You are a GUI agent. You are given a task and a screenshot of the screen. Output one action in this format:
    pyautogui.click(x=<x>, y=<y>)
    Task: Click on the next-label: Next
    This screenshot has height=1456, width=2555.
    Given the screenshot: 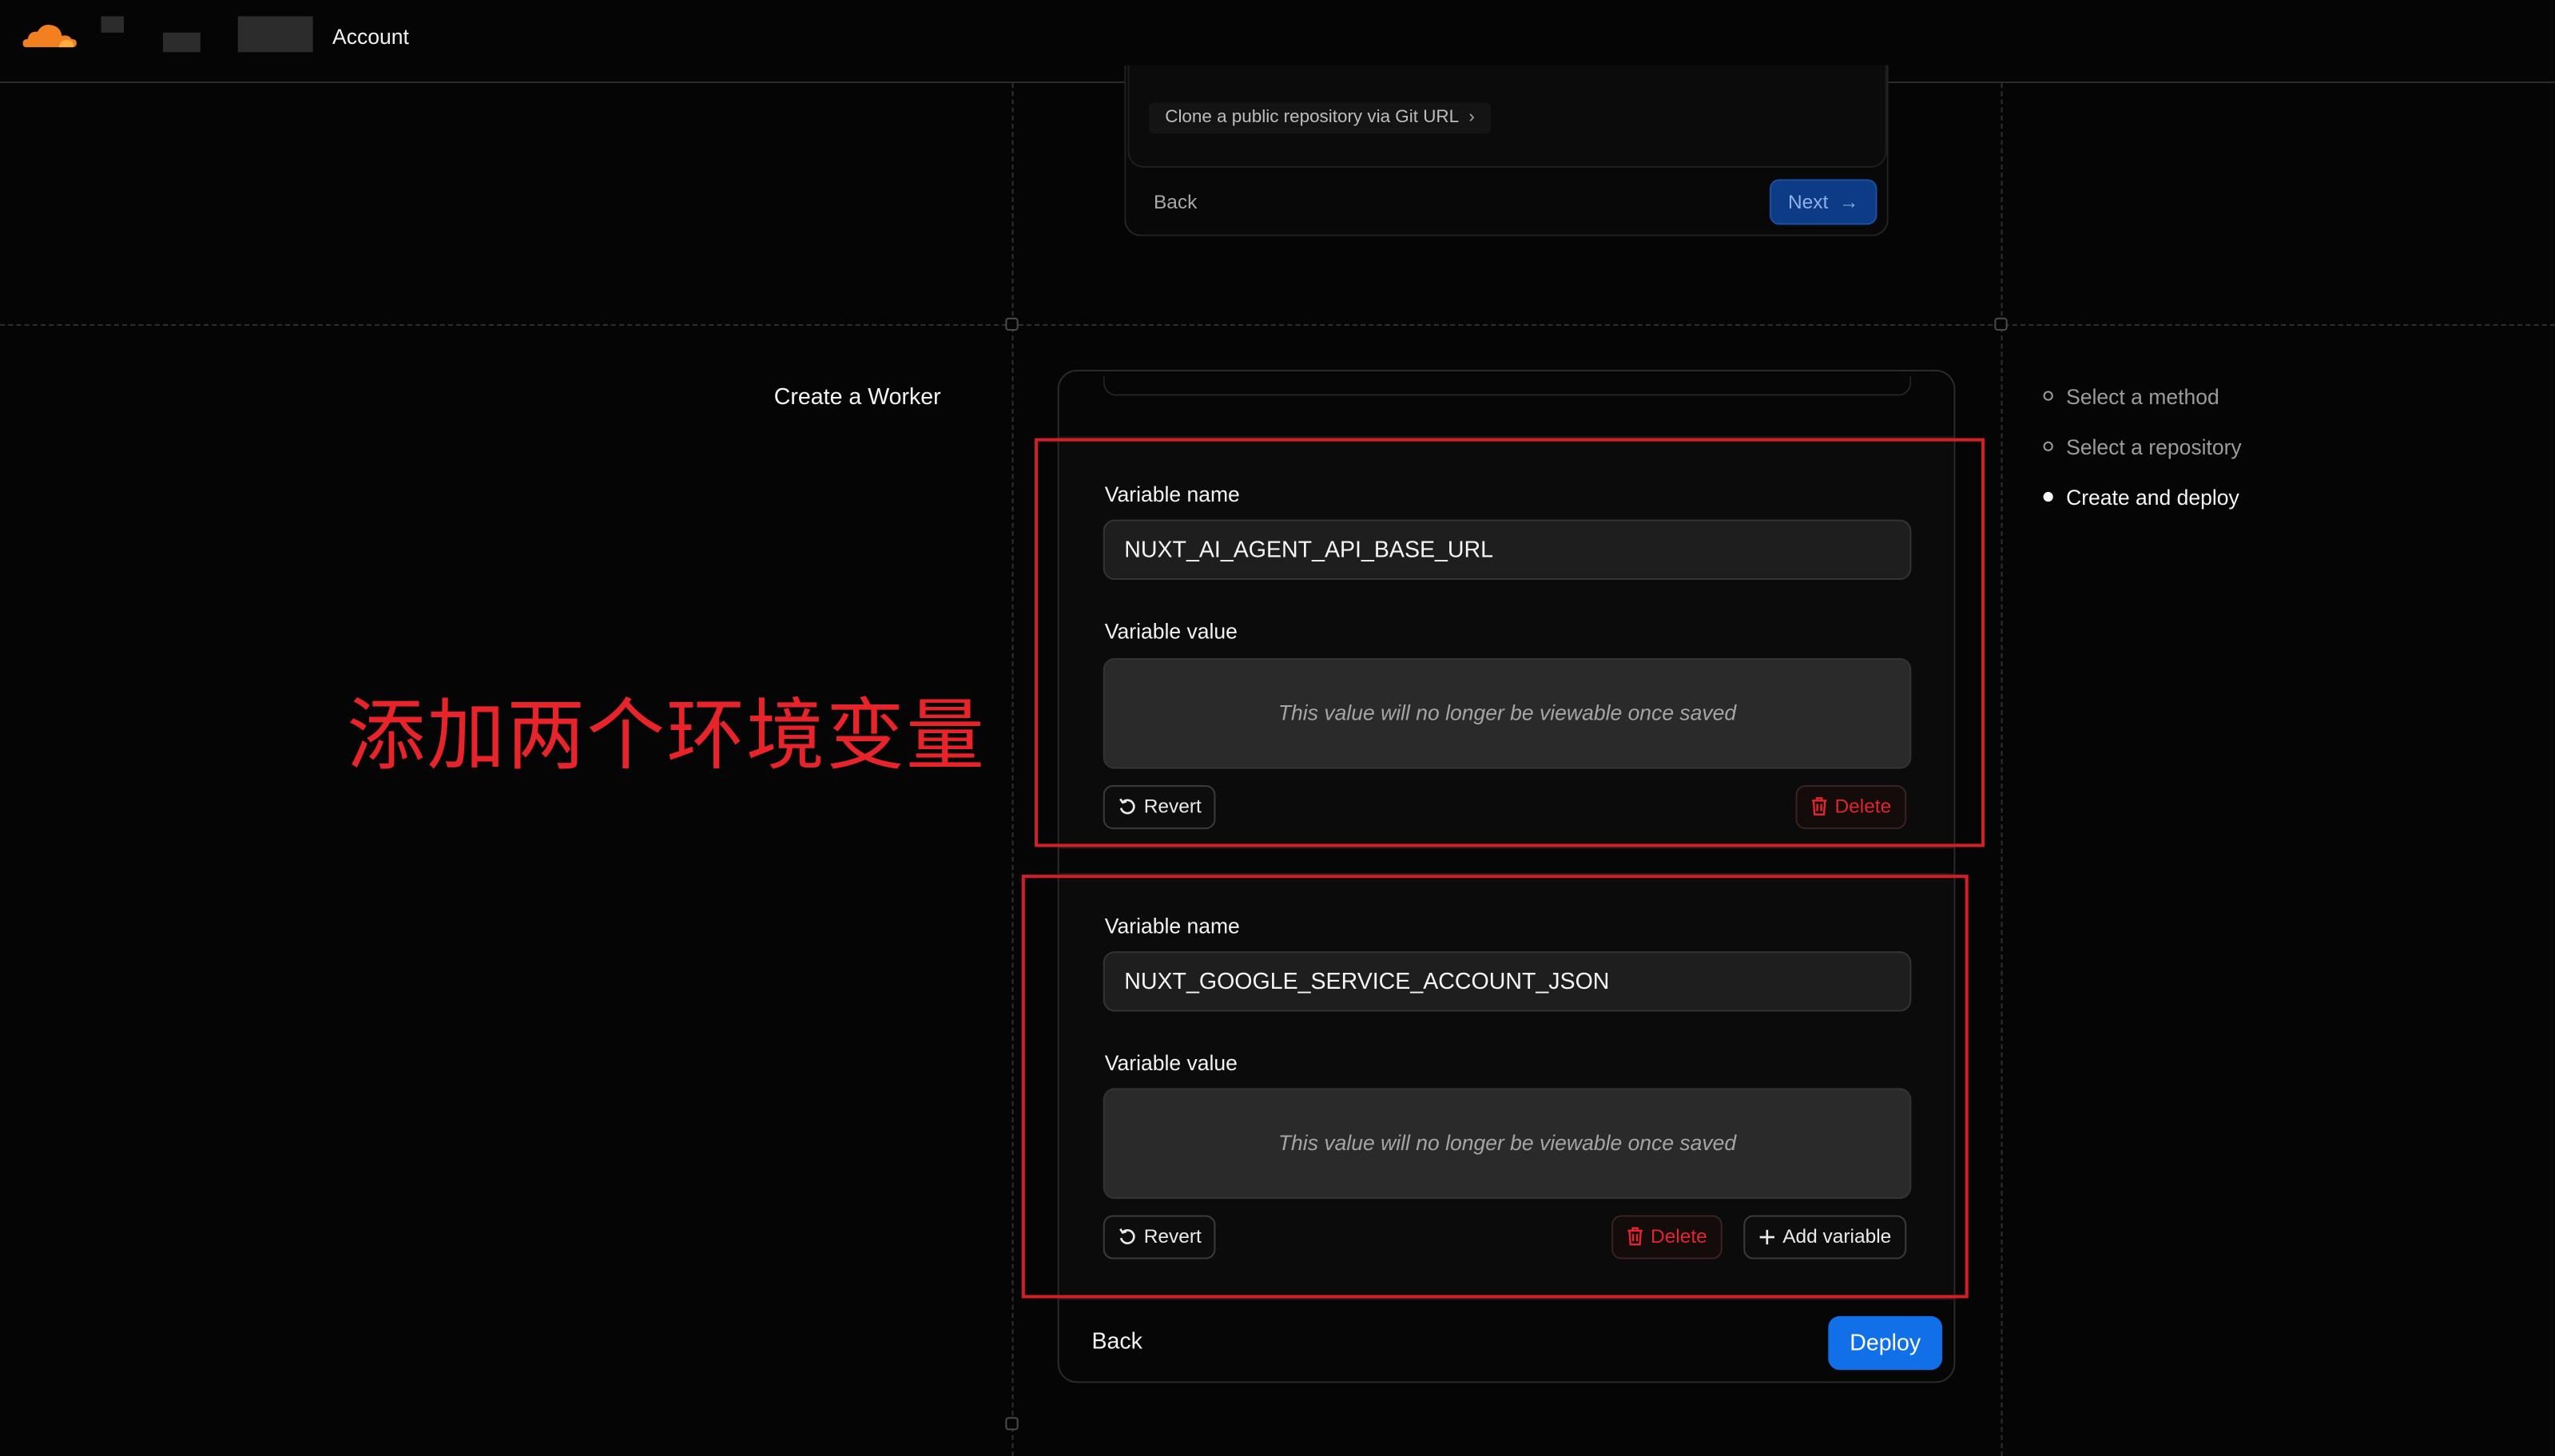 What is the action you would take?
    pyautogui.click(x=1808, y=202)
    